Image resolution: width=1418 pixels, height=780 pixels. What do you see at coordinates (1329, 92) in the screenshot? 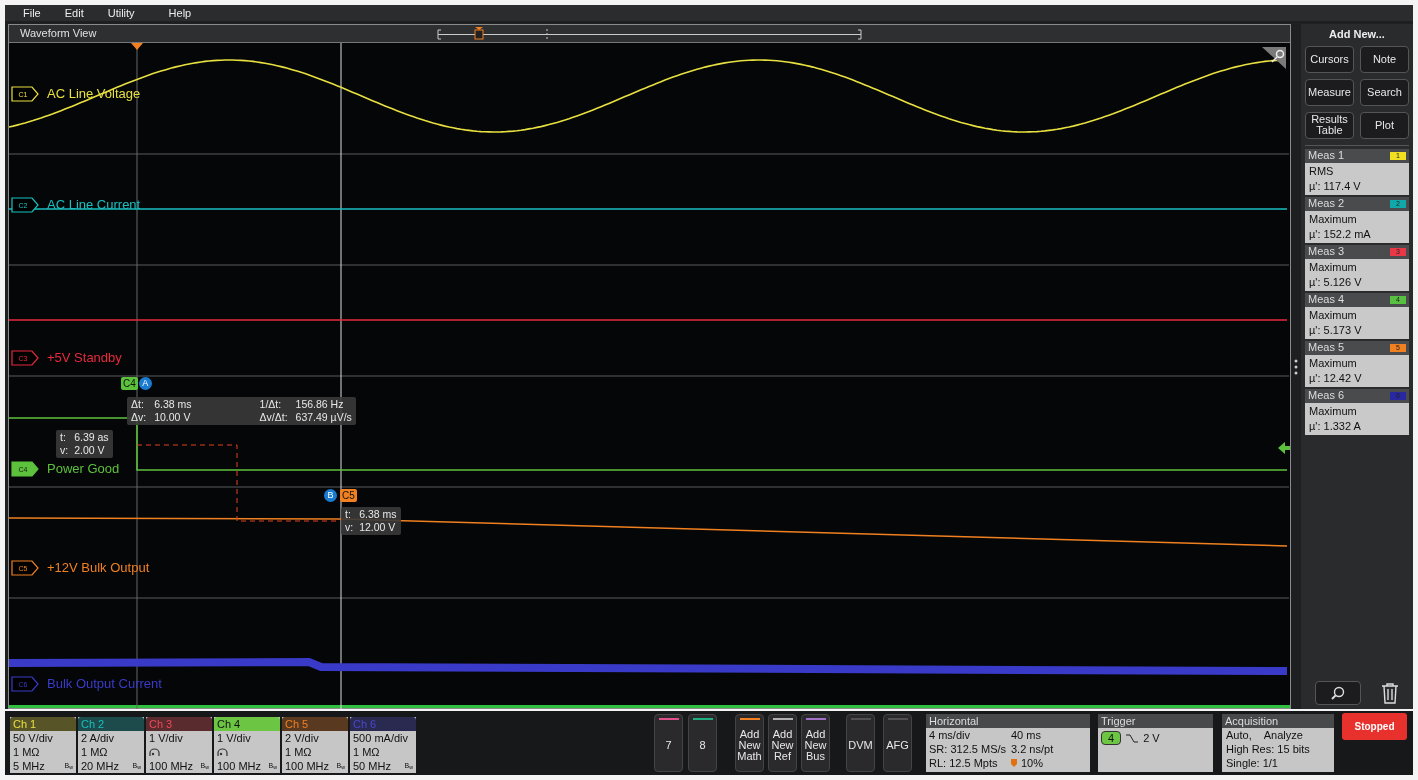
I see `add-new-button: Measure` at bounding box center [1329, 92].